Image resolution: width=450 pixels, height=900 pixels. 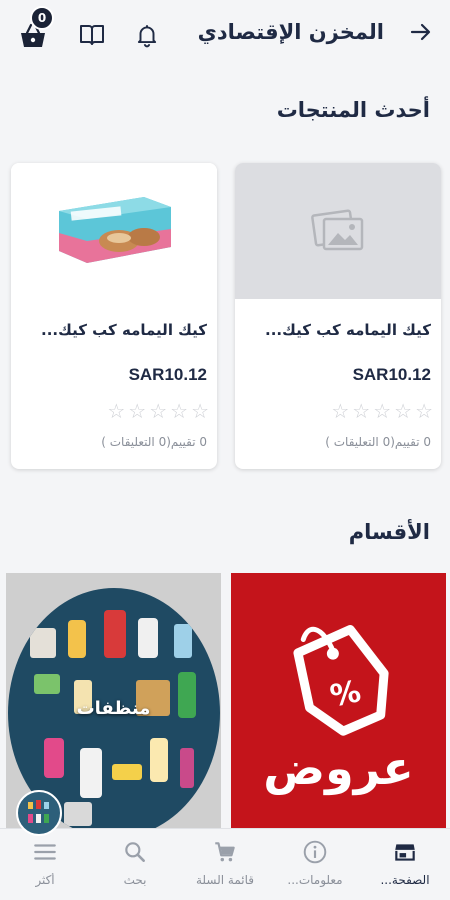 I want to click on nav-more: أكثر, so click(x=45, y=864).